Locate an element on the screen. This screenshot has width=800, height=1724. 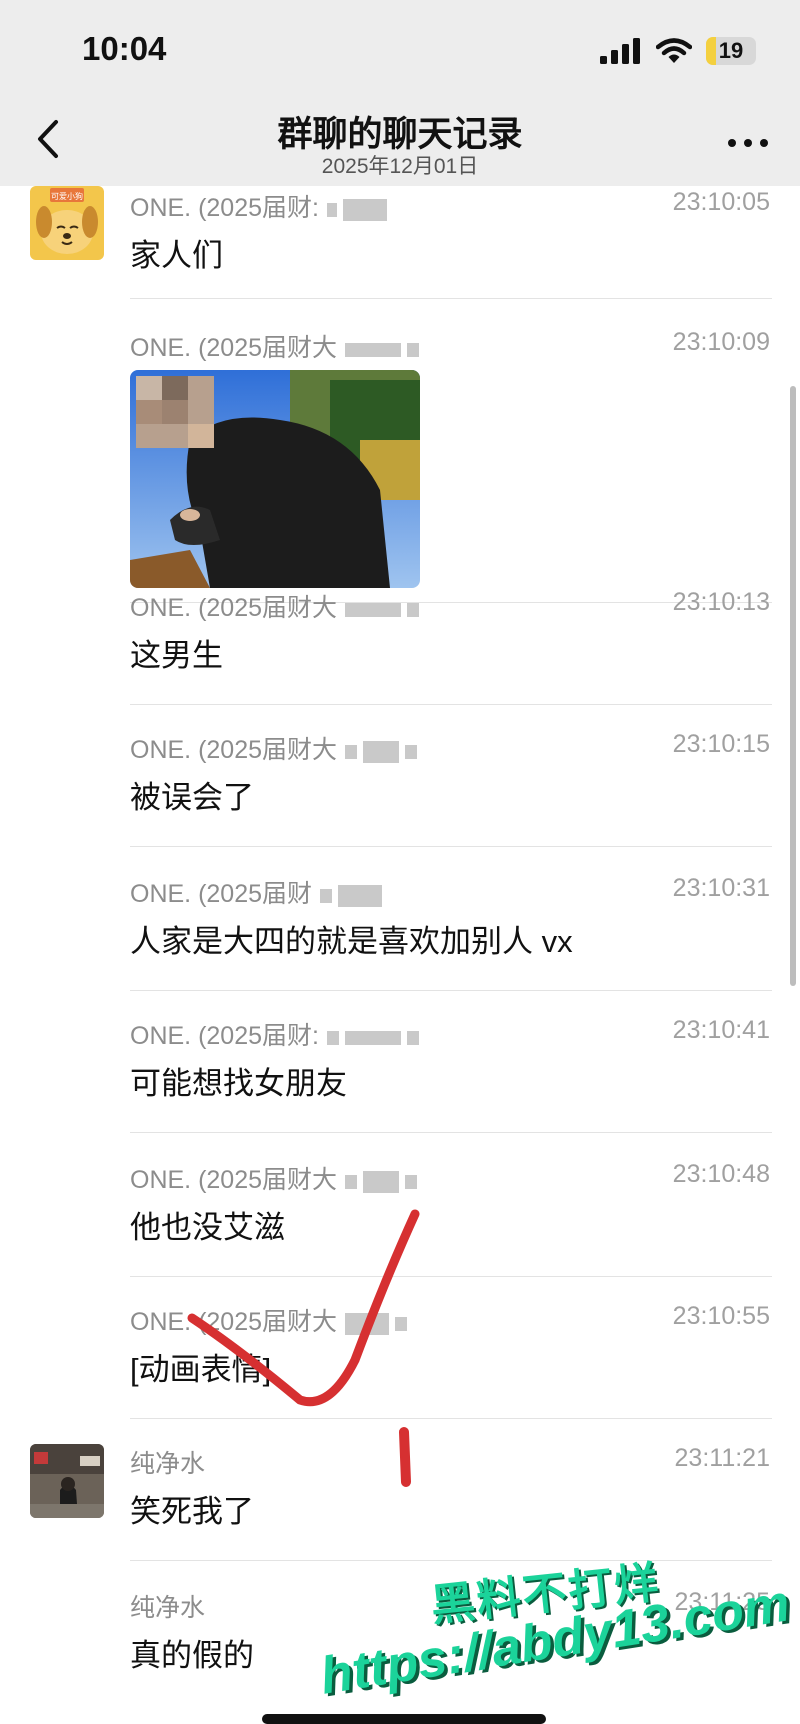
photo-avatar-icon is located at coordinates (67, 1481).